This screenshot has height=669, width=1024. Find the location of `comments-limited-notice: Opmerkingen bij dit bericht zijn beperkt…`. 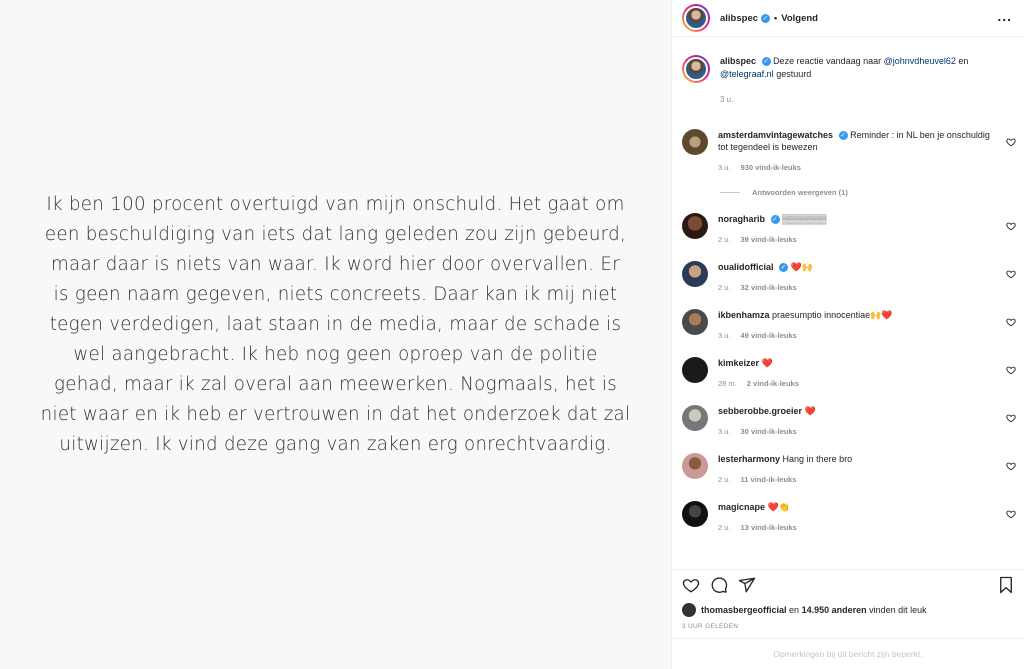

comments-limited-notice: Opmerkingen bij dit bericht zijn beperkt… is located at coordinates (848, 653).